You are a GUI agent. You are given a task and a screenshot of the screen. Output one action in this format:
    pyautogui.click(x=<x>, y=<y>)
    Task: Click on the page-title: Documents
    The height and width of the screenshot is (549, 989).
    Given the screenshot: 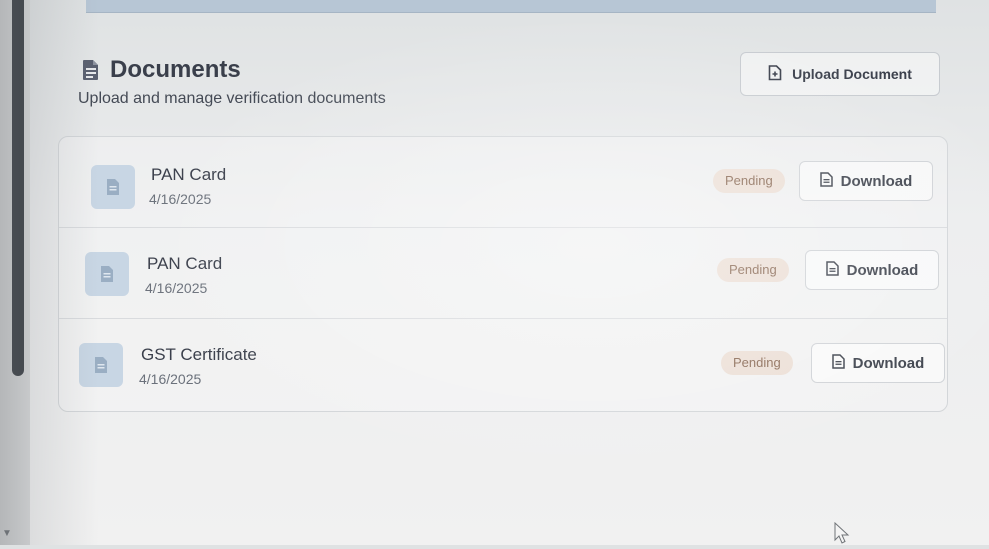 What is the action you would take?
    pyautogui.click(x=161, y=70)
    